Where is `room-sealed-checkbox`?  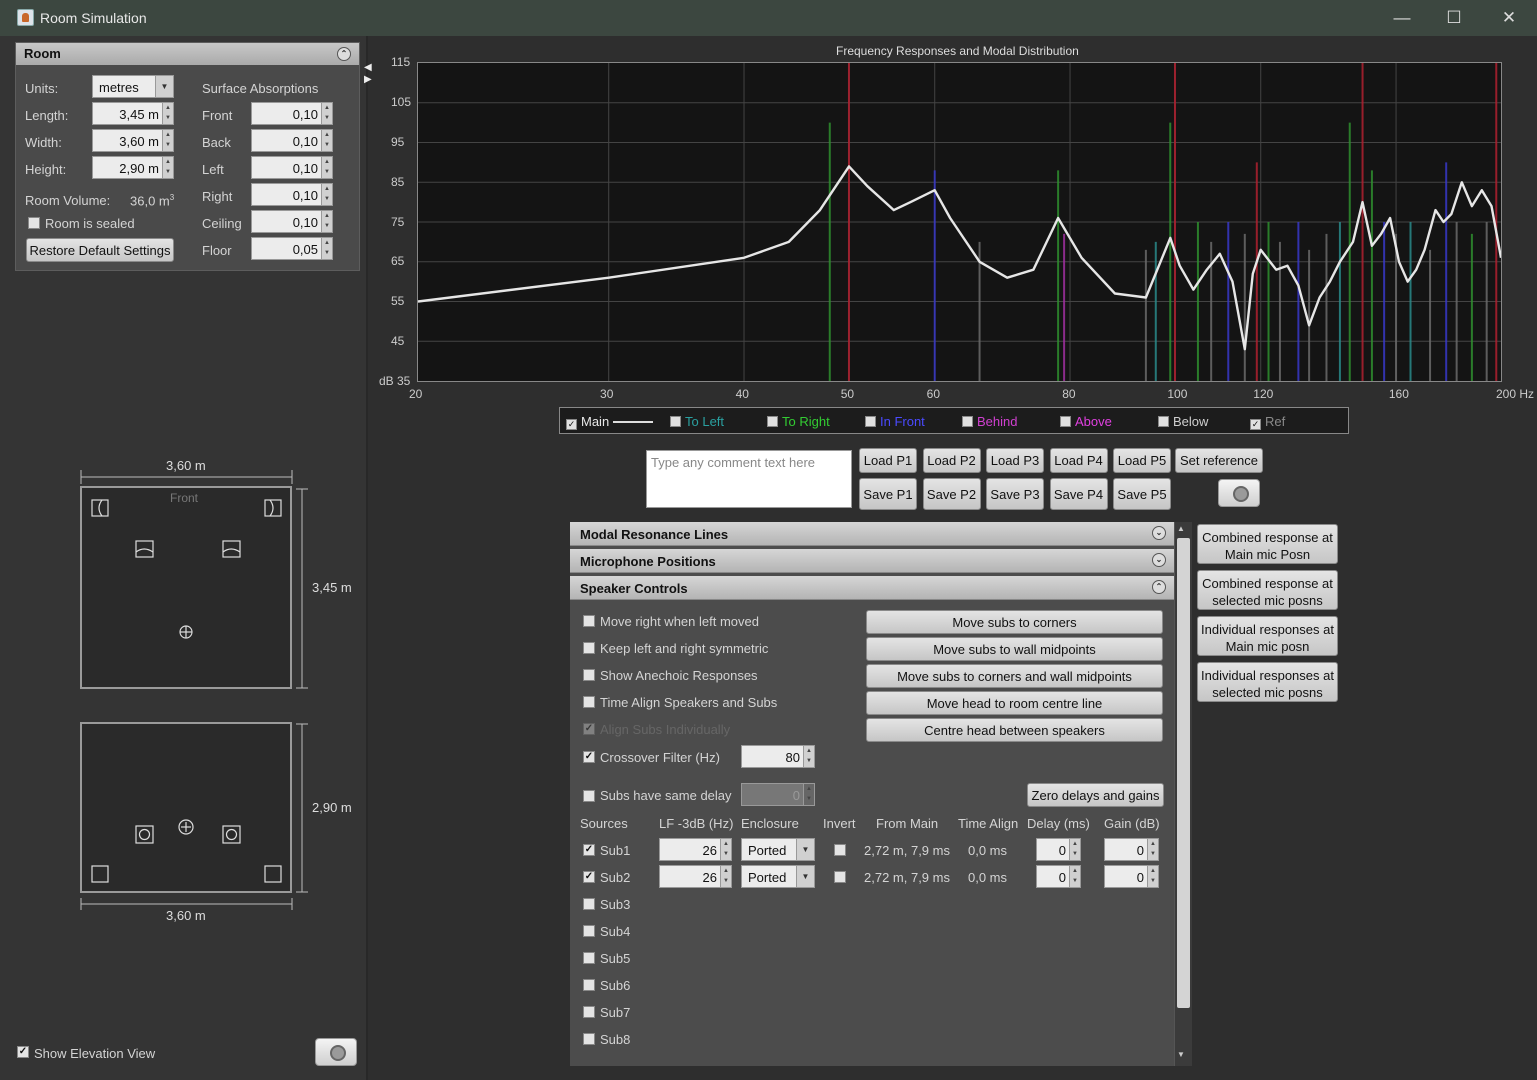 room-sealed-checkbox is located at coordinates (34, 223).